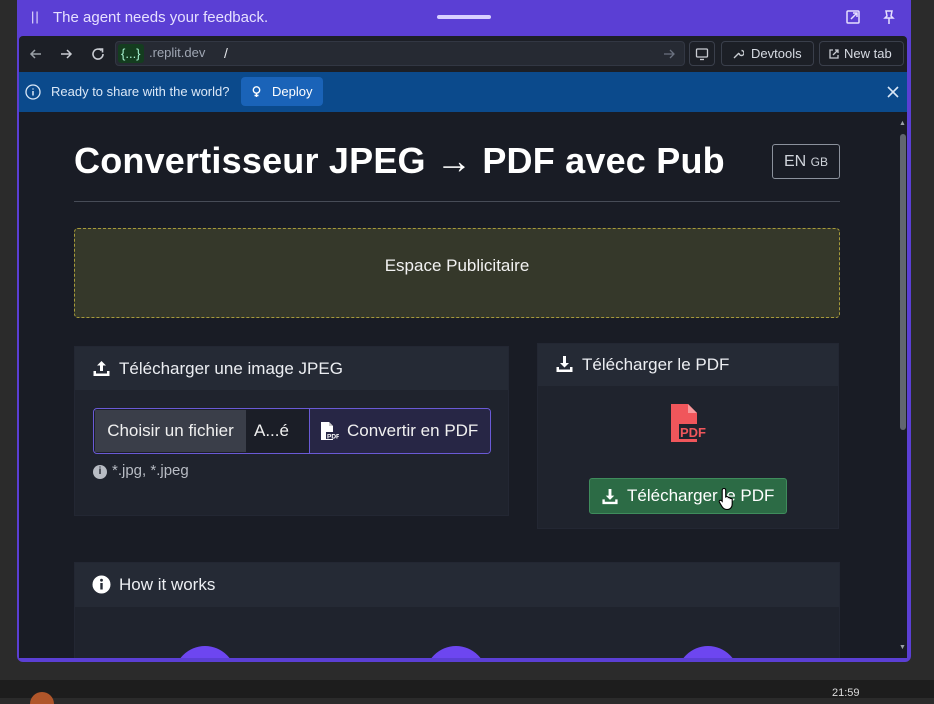  What do you see at coordinates (819, 162) in the screenshot?
I see `language-flag: GB` at bounding box center [819, 162].